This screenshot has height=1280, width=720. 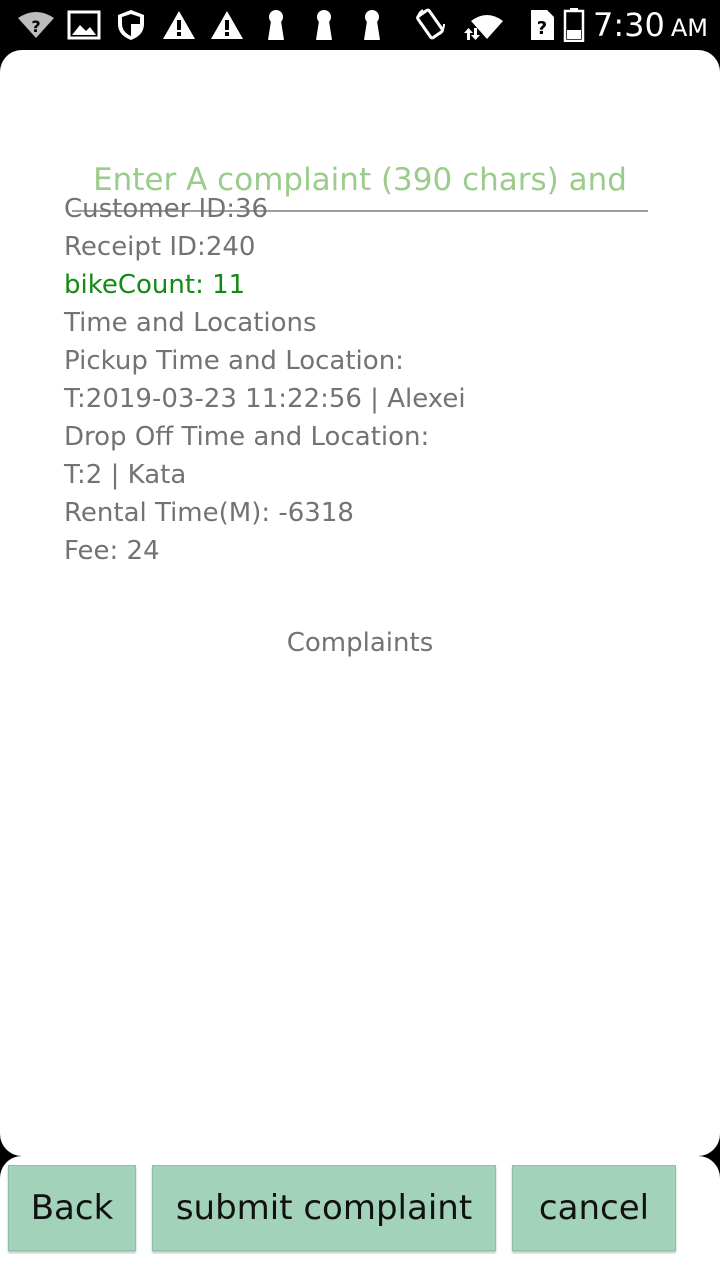 I want to click on bike-count: bikeCount: 11, so click(x=155, y=285).